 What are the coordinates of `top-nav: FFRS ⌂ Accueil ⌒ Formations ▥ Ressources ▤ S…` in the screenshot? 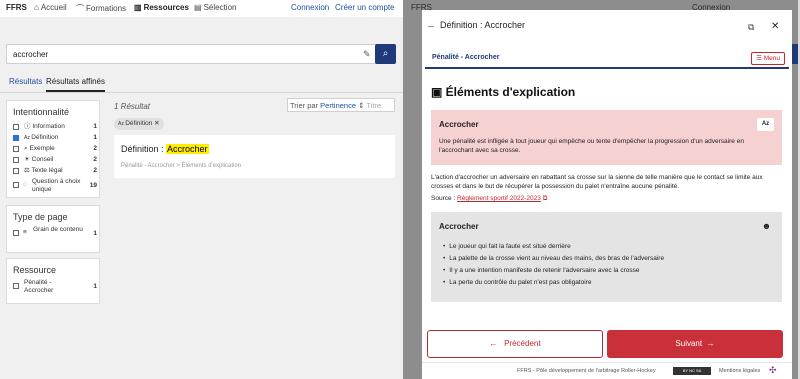 It's located at (201, 8).